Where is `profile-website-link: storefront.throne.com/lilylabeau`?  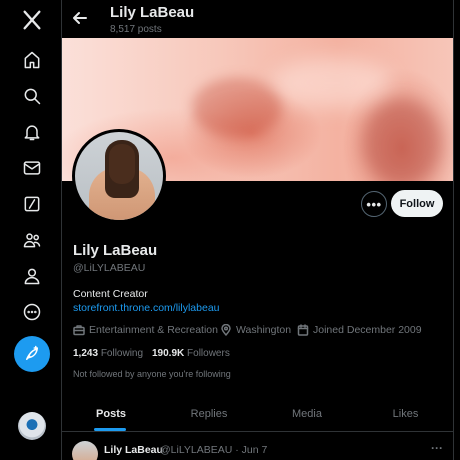 profile-website-link: storefront.throne.com/lilylabeau is located at coordinates (146, 308).